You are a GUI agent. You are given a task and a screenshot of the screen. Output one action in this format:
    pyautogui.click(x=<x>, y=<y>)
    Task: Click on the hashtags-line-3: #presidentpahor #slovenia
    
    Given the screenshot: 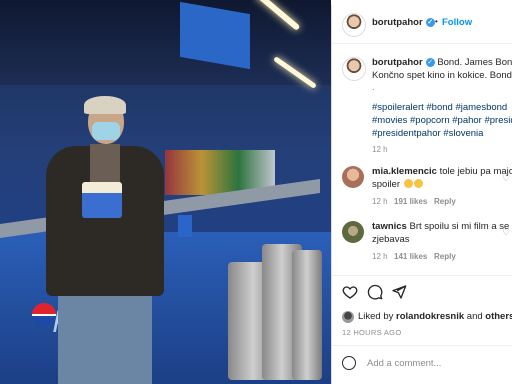 What is the action you would take?
    pyautogui.click(x=427, y=133)
    